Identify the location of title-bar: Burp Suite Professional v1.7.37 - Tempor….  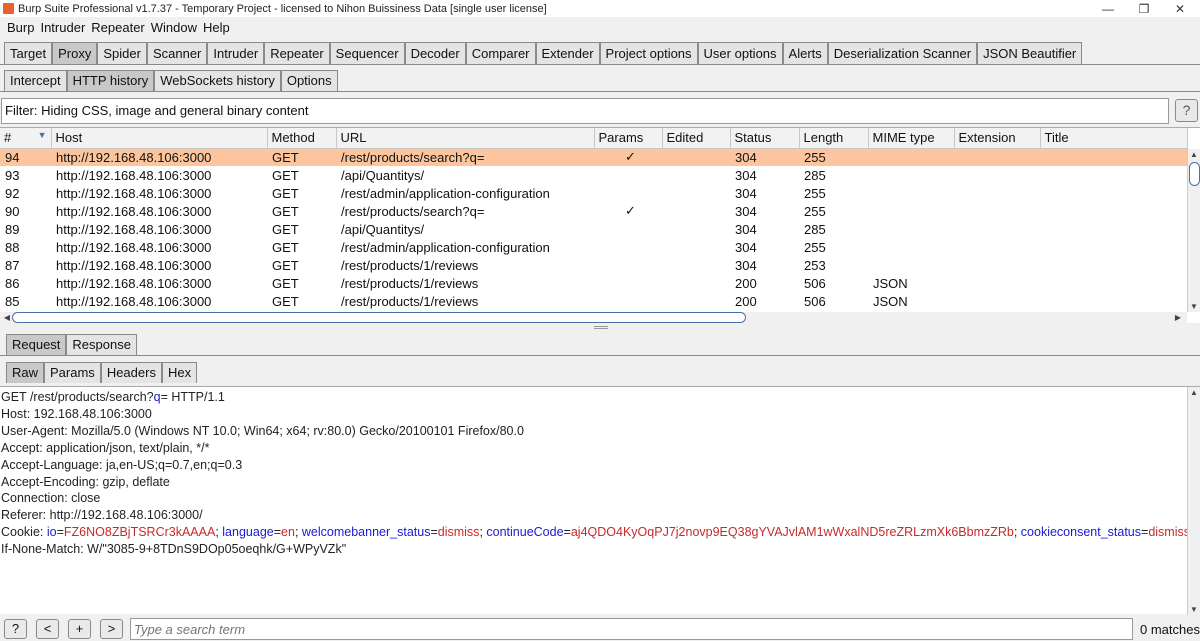
(600, 8).